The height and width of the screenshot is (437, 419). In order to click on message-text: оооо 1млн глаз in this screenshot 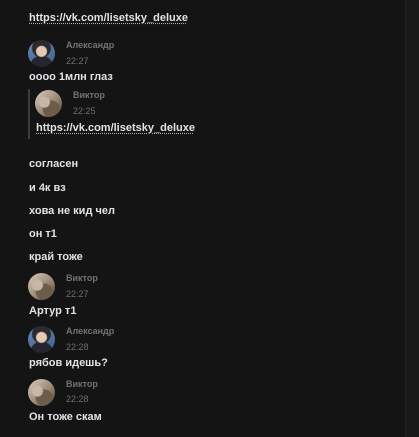, I will do `click(71, 77)`.